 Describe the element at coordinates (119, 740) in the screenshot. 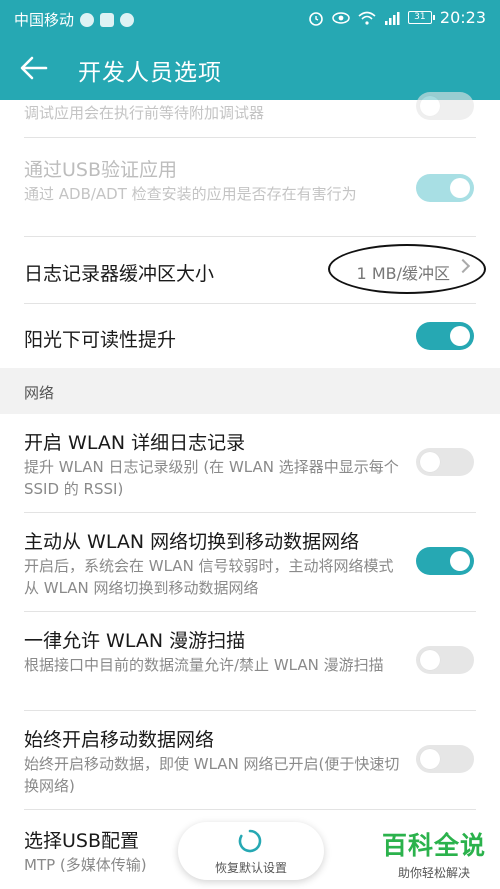

I see `item-title: 始终开启移动数据网络` at that location.